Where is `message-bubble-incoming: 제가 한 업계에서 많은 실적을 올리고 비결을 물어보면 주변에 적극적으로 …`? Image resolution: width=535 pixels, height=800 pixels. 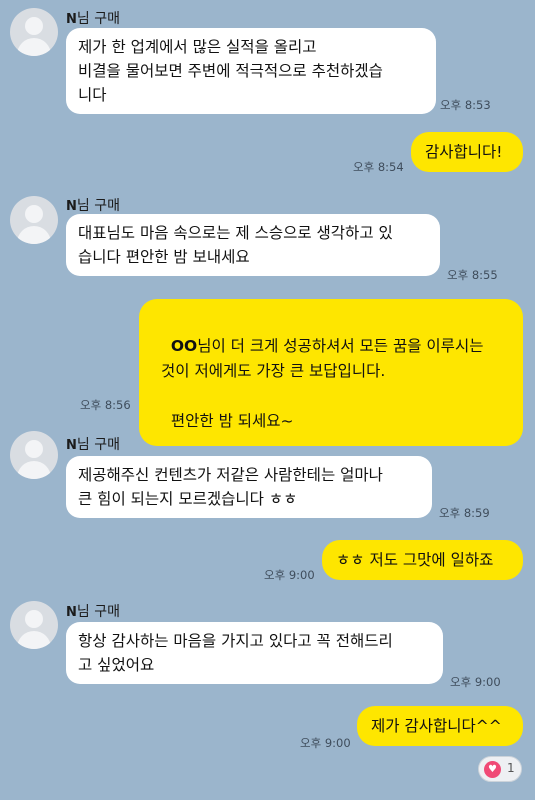 message-bubble-incoming: 제가 한 업계에서 많은 실적을 올리고 비결을 물어보면 주변에 적극적으로 … is located at coordinates (251, 71).